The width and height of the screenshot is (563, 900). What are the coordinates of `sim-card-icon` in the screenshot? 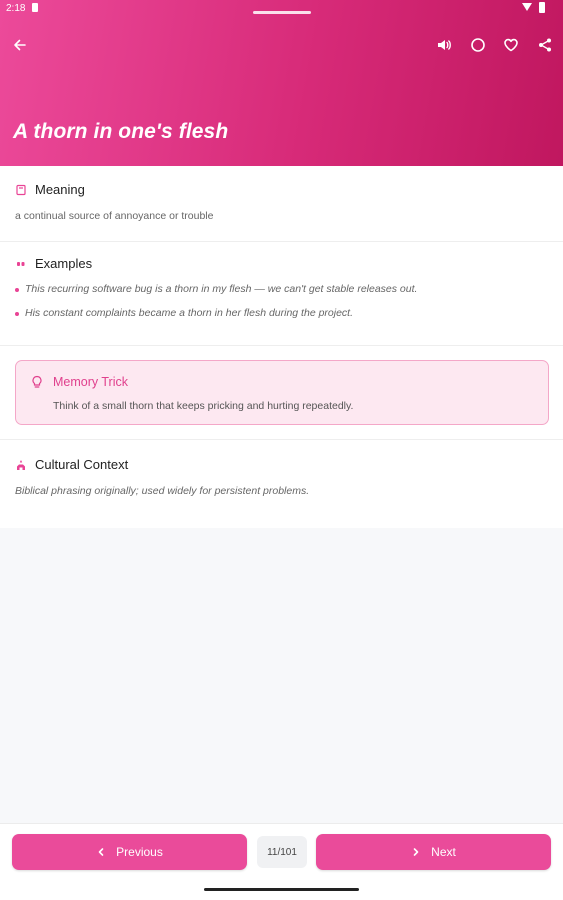 It's located at (35, 7).